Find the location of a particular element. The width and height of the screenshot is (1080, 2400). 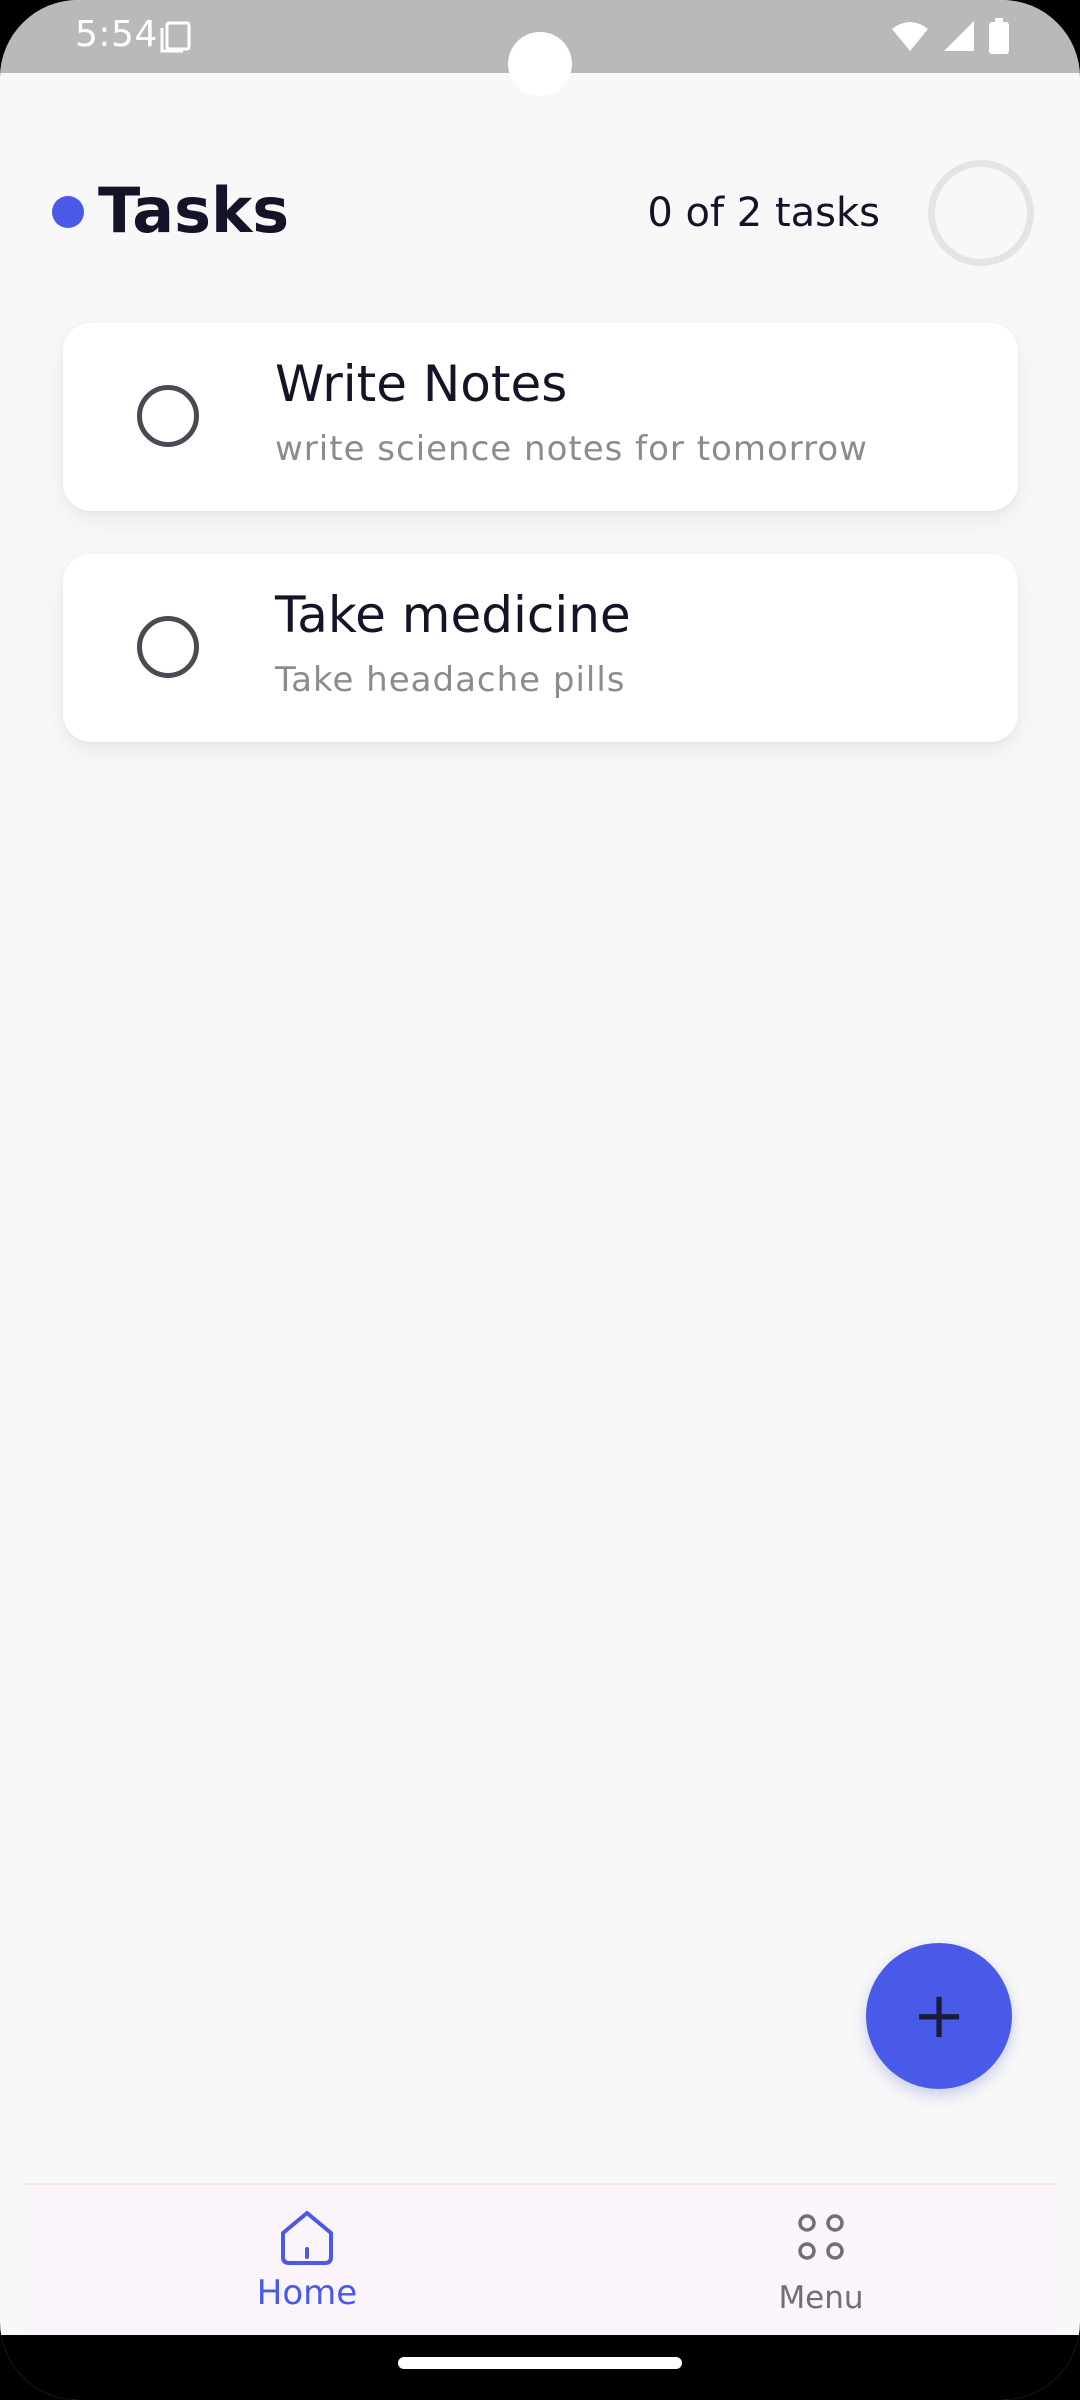

system-navigation-bar is located at coordinates (540, 2367).